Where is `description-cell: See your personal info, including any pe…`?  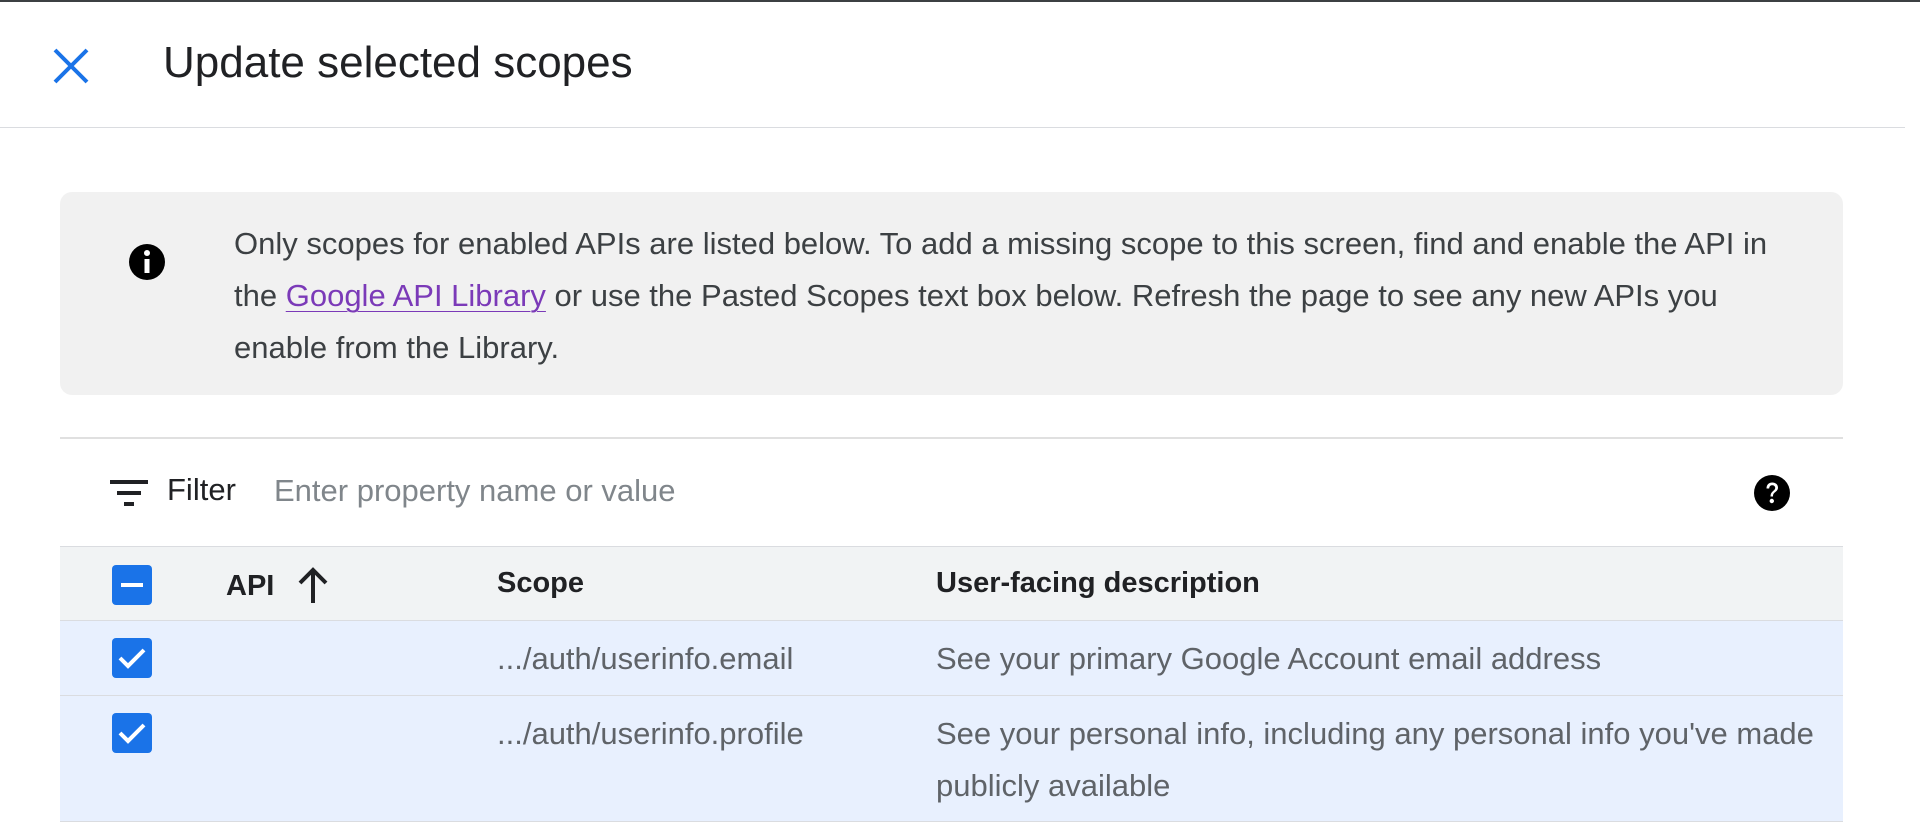 description-cell: See your personal info, including any pe… is located at coordinates (1375, 759).